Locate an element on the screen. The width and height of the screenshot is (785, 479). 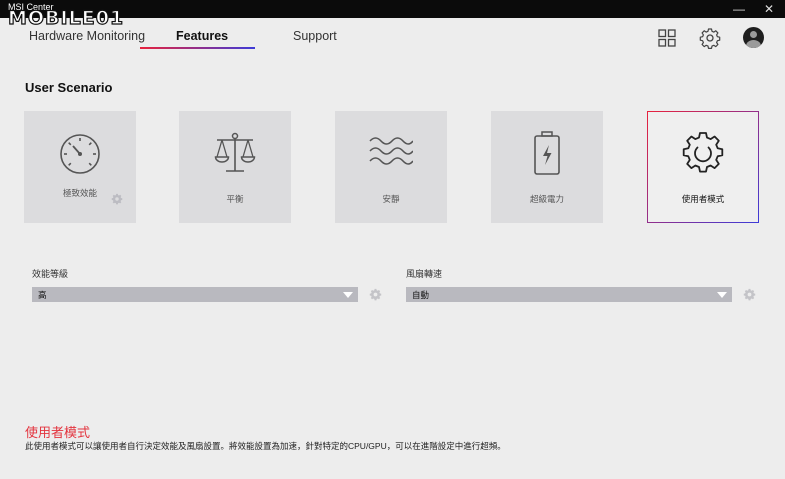
section-title-user-scenario: User Scenario is located at coordinates (69, 87).